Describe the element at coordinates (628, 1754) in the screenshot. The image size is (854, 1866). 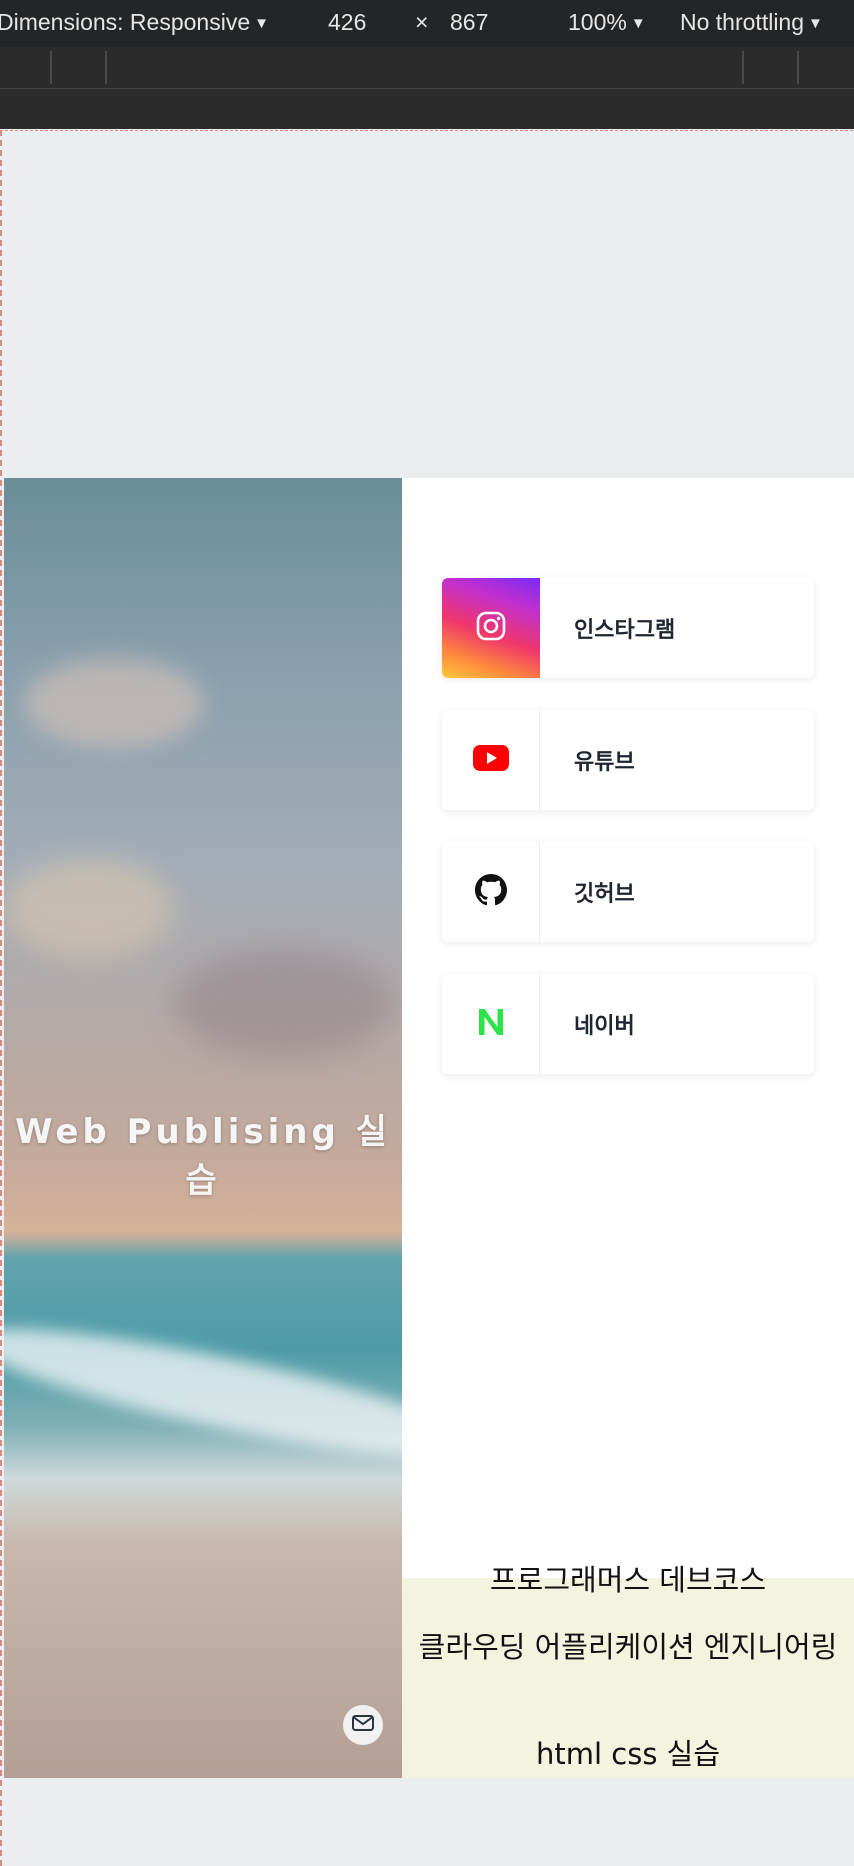
I see `course-subject: html css 실습` at that location.